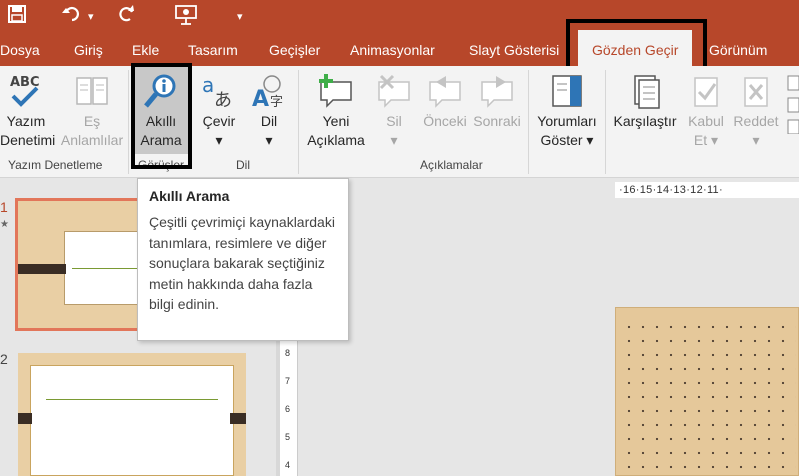 Image resolution: width=799 pixels, height=476 pixels. What do you see at coordinates (208, 85) in the screenshot?
I see `svg-text: a` at bounding box center [208, 85].